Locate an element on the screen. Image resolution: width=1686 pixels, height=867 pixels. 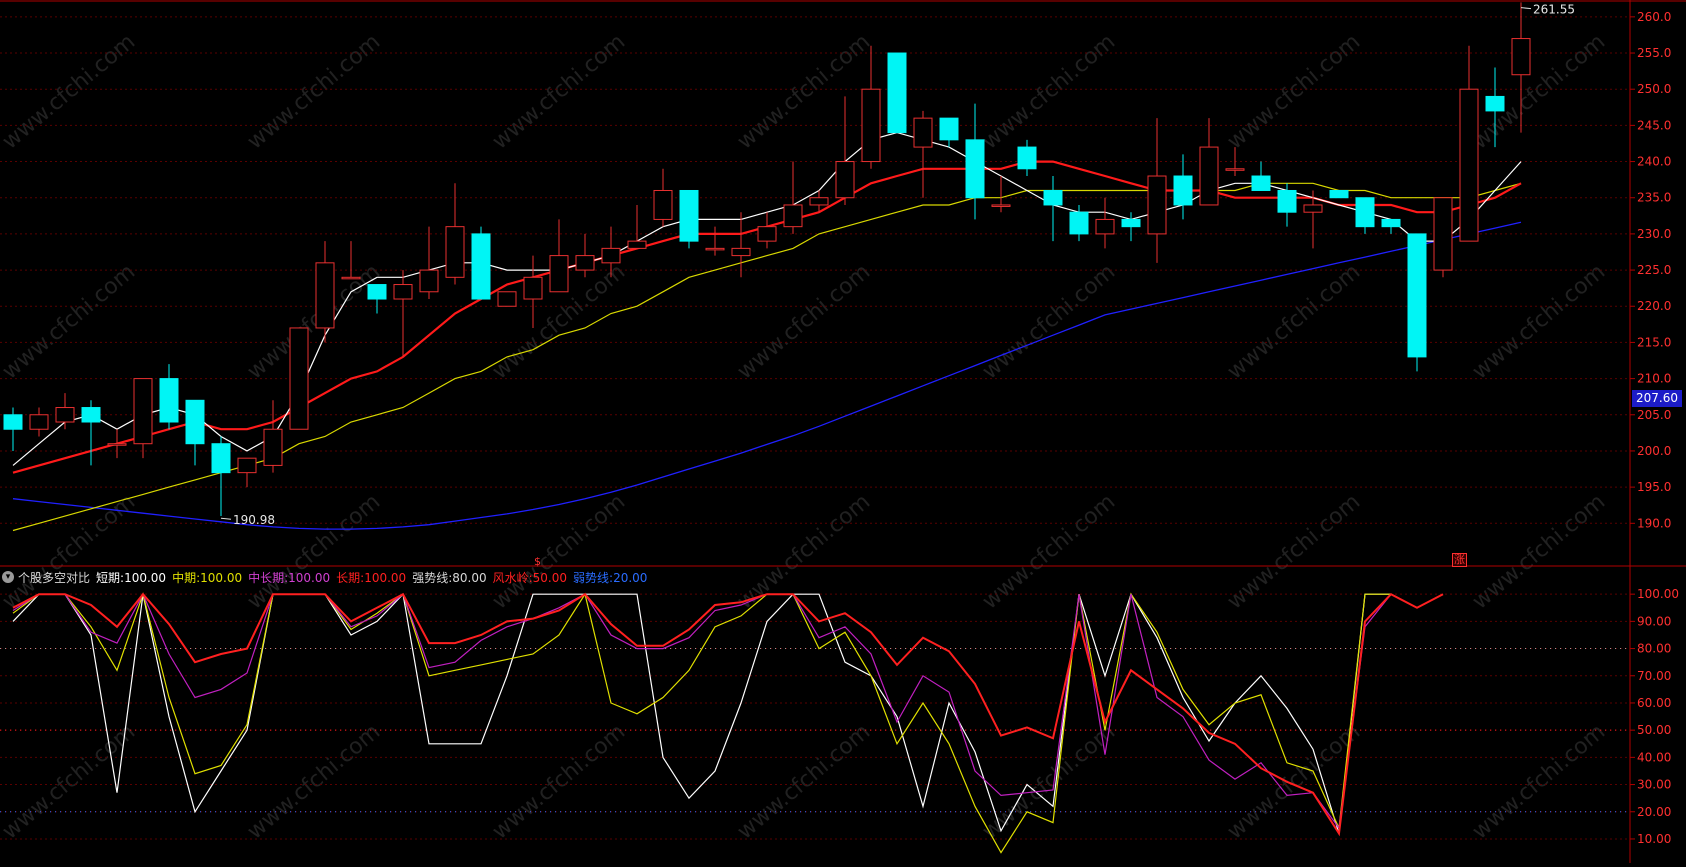
y-tick-label: 60.00 is located at coordinates (1654, 703).